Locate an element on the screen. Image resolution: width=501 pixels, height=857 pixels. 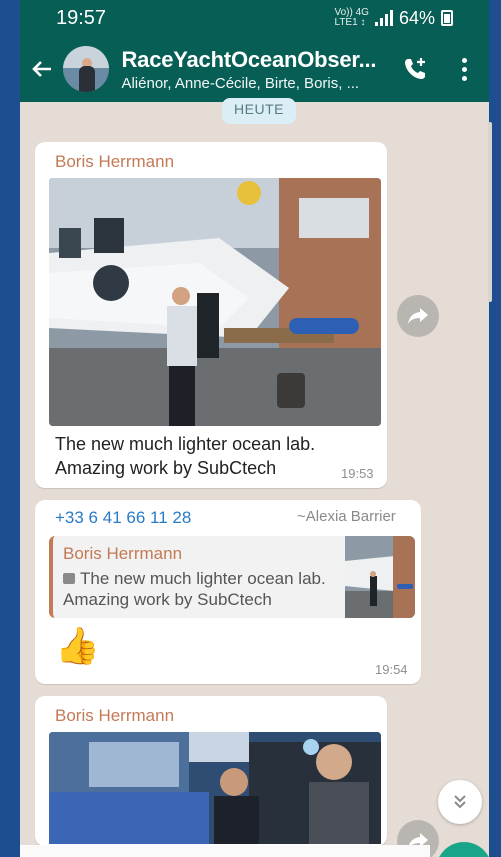
message-bubble: Boris Herrmann is located at coordinates (211, 771).